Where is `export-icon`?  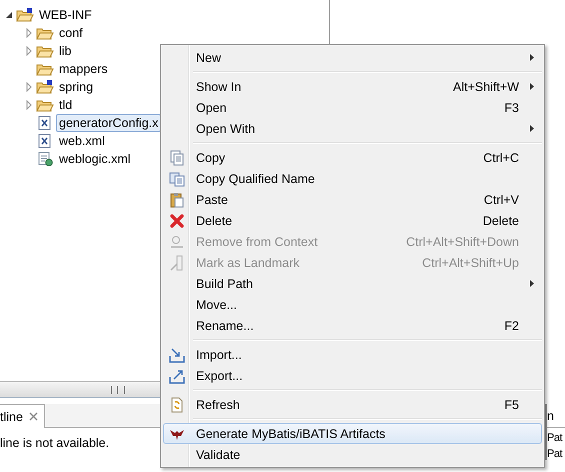
export-icon is located at coordinates (177, 376).